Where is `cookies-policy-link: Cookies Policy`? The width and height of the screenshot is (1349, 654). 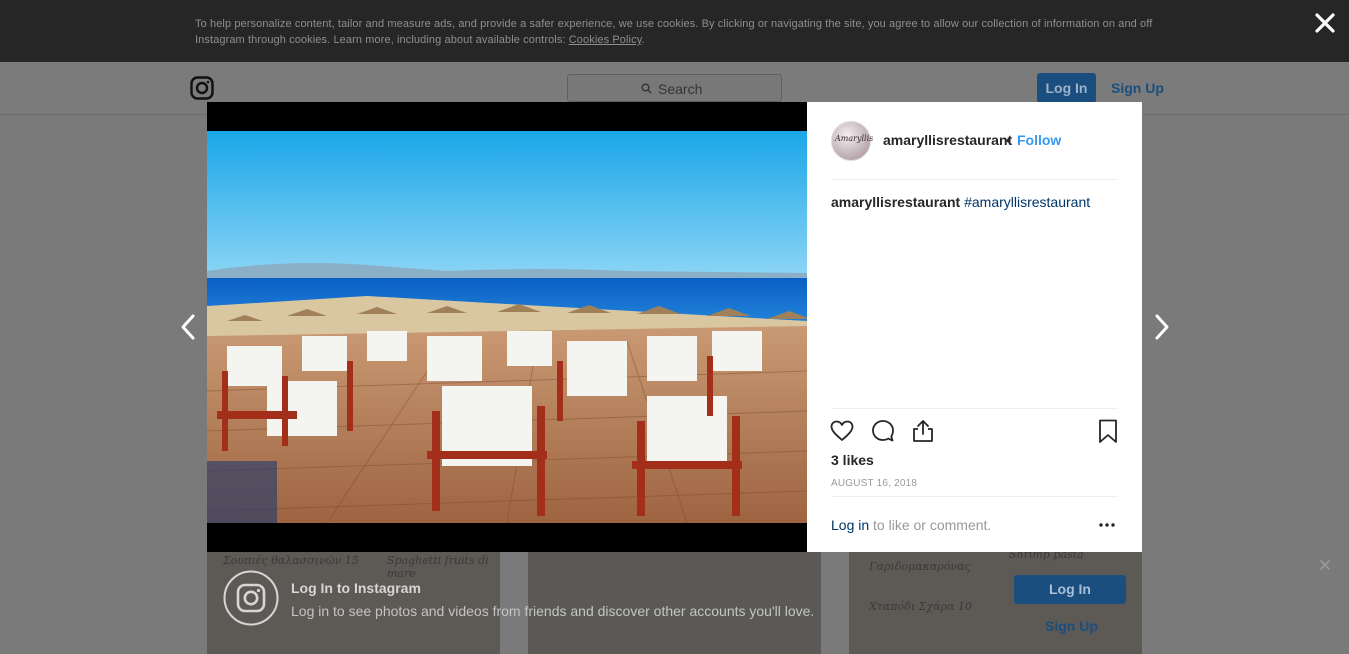
cookies-policy-link: Cookies Policy is located at coordinates (605, 40).